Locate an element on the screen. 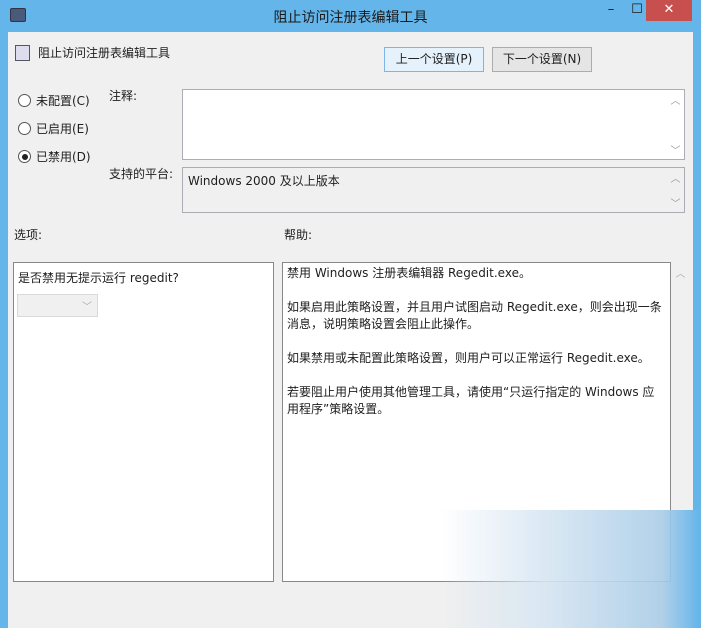 The width and height of the screenshot is (701, 628). platform-scrollbar: ︿ ﹀ is located at coordinates (675, 190).